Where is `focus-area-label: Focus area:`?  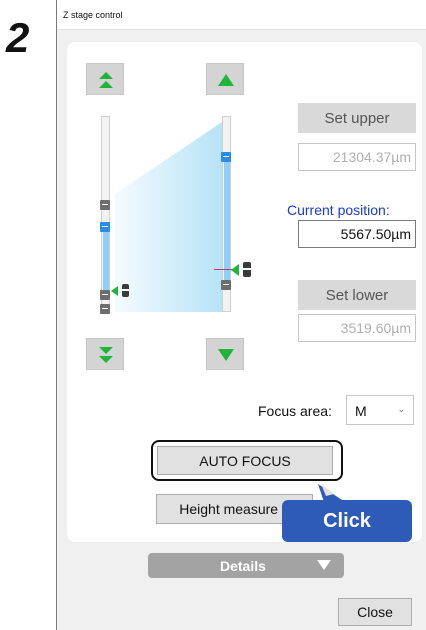 focus-area-label: Focus area: is located at coordinates (295, 411).